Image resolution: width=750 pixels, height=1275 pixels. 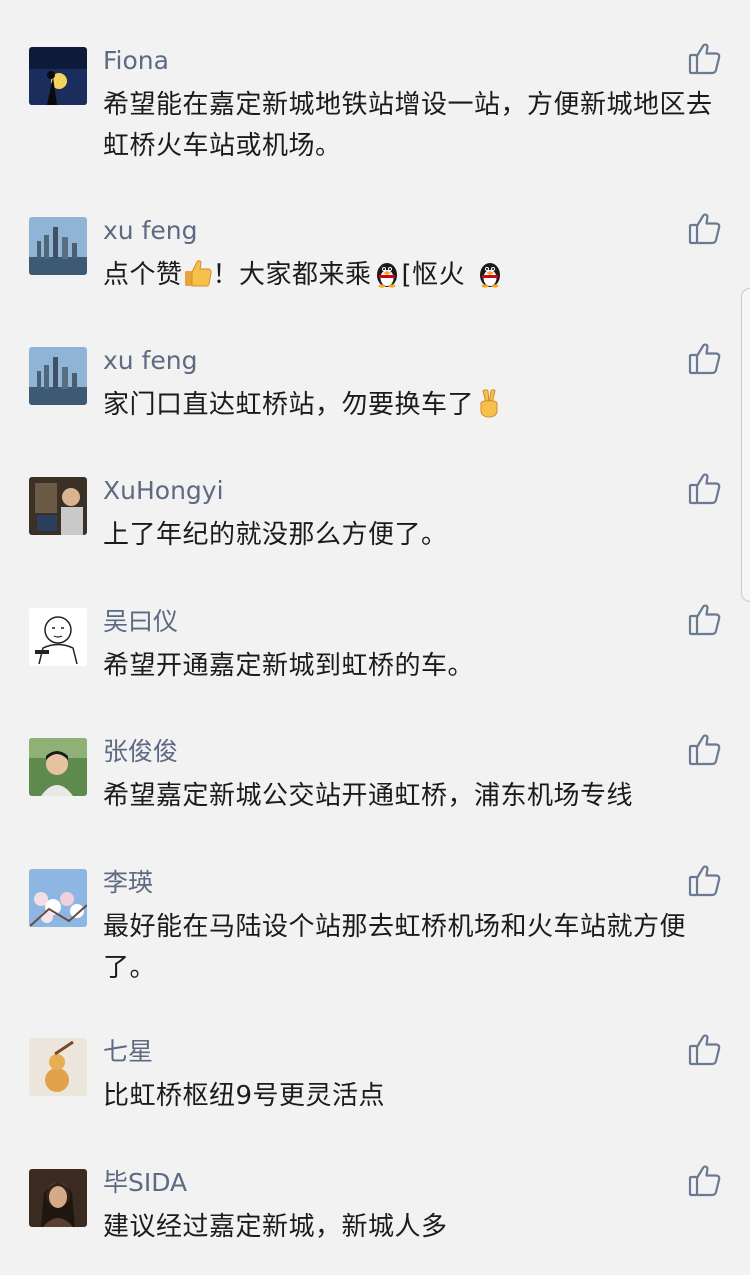 I want to click on victory-hand-emoji-icon, so click(x=489, y=403).